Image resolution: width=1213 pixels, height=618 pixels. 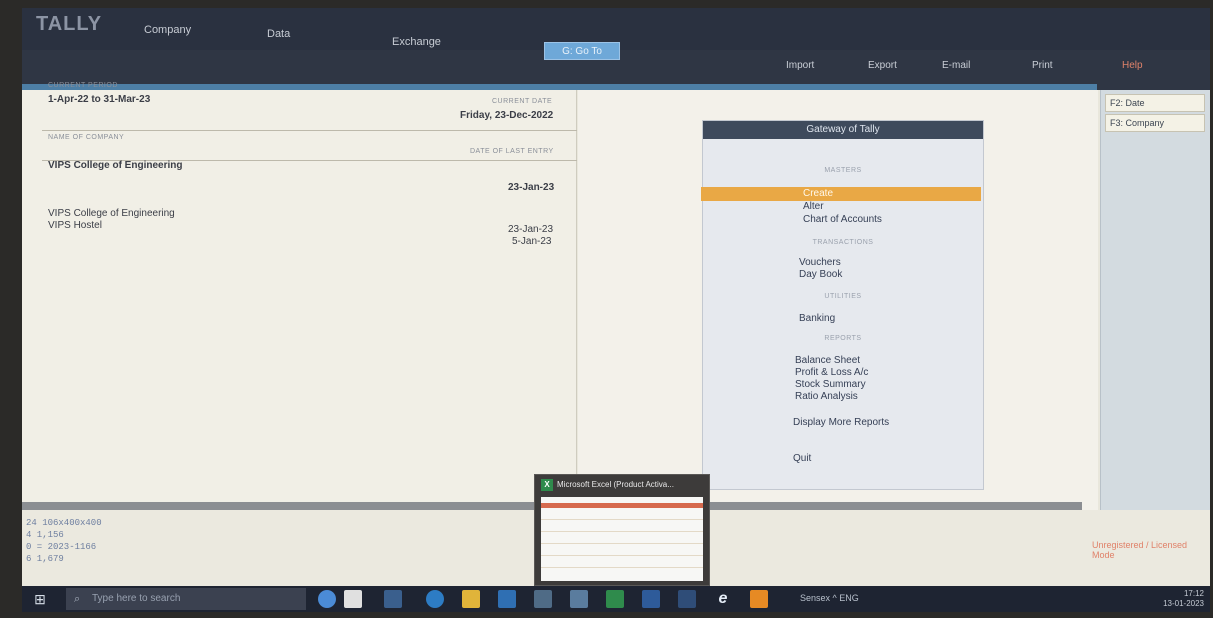 What do you see at coordinates (826, 396) in the screenshot?
I see `menu-ratio-analysis: Ratio Analysis` at bounding box center [826, 396].